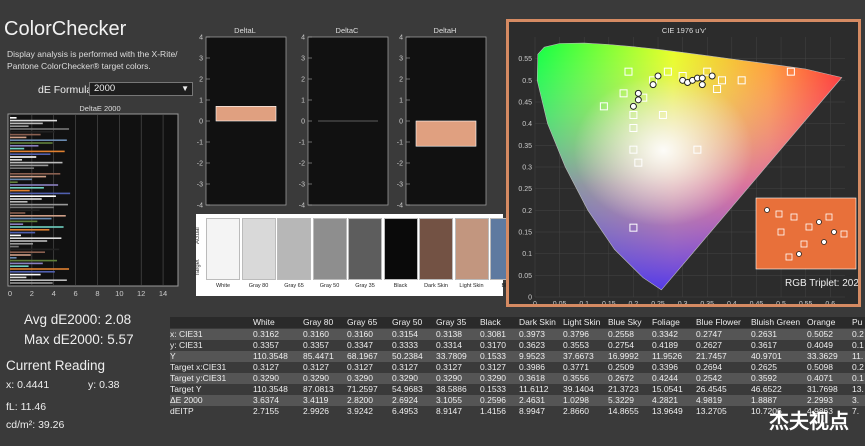 This screenshot has width=865, height=446. Describe the element at coordinates (26, 407) in the screenshot. I see `current-fl: fL: 11.46` at that location.